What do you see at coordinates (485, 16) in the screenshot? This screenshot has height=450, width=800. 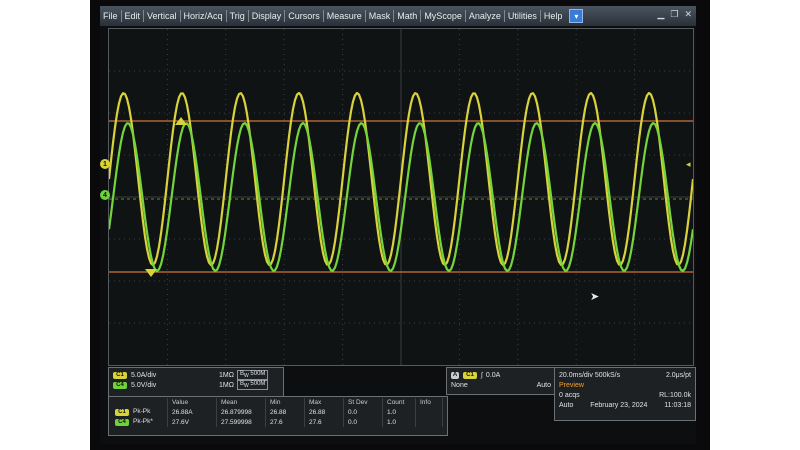 I see `menu-analyze: Analyze` at bounding box center [485, 16].